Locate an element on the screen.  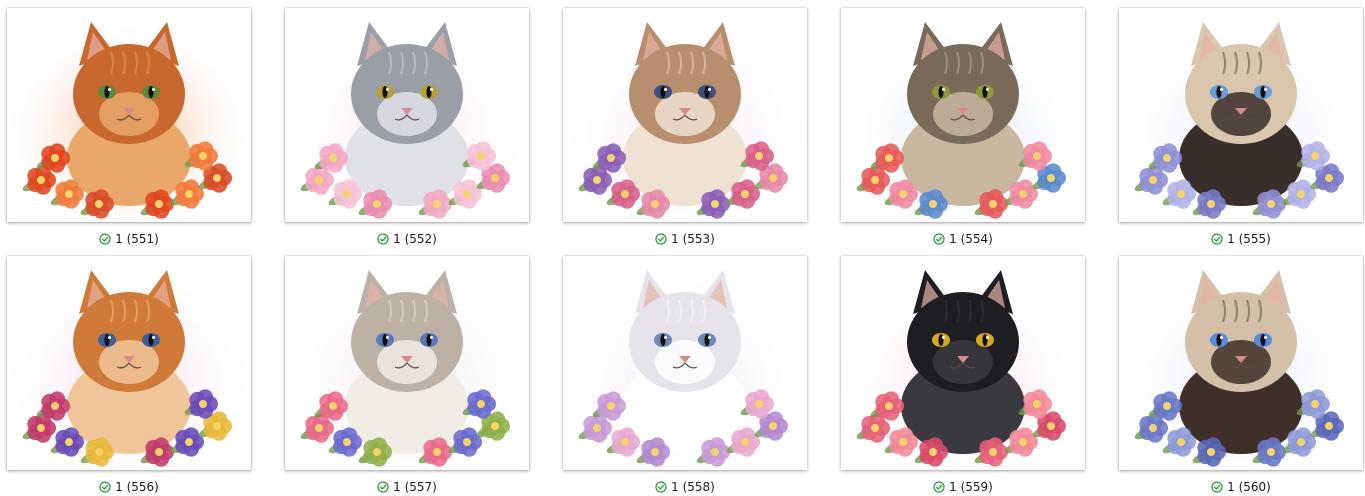
file-tile: 1 (556) is located at coordinates (130, 376).